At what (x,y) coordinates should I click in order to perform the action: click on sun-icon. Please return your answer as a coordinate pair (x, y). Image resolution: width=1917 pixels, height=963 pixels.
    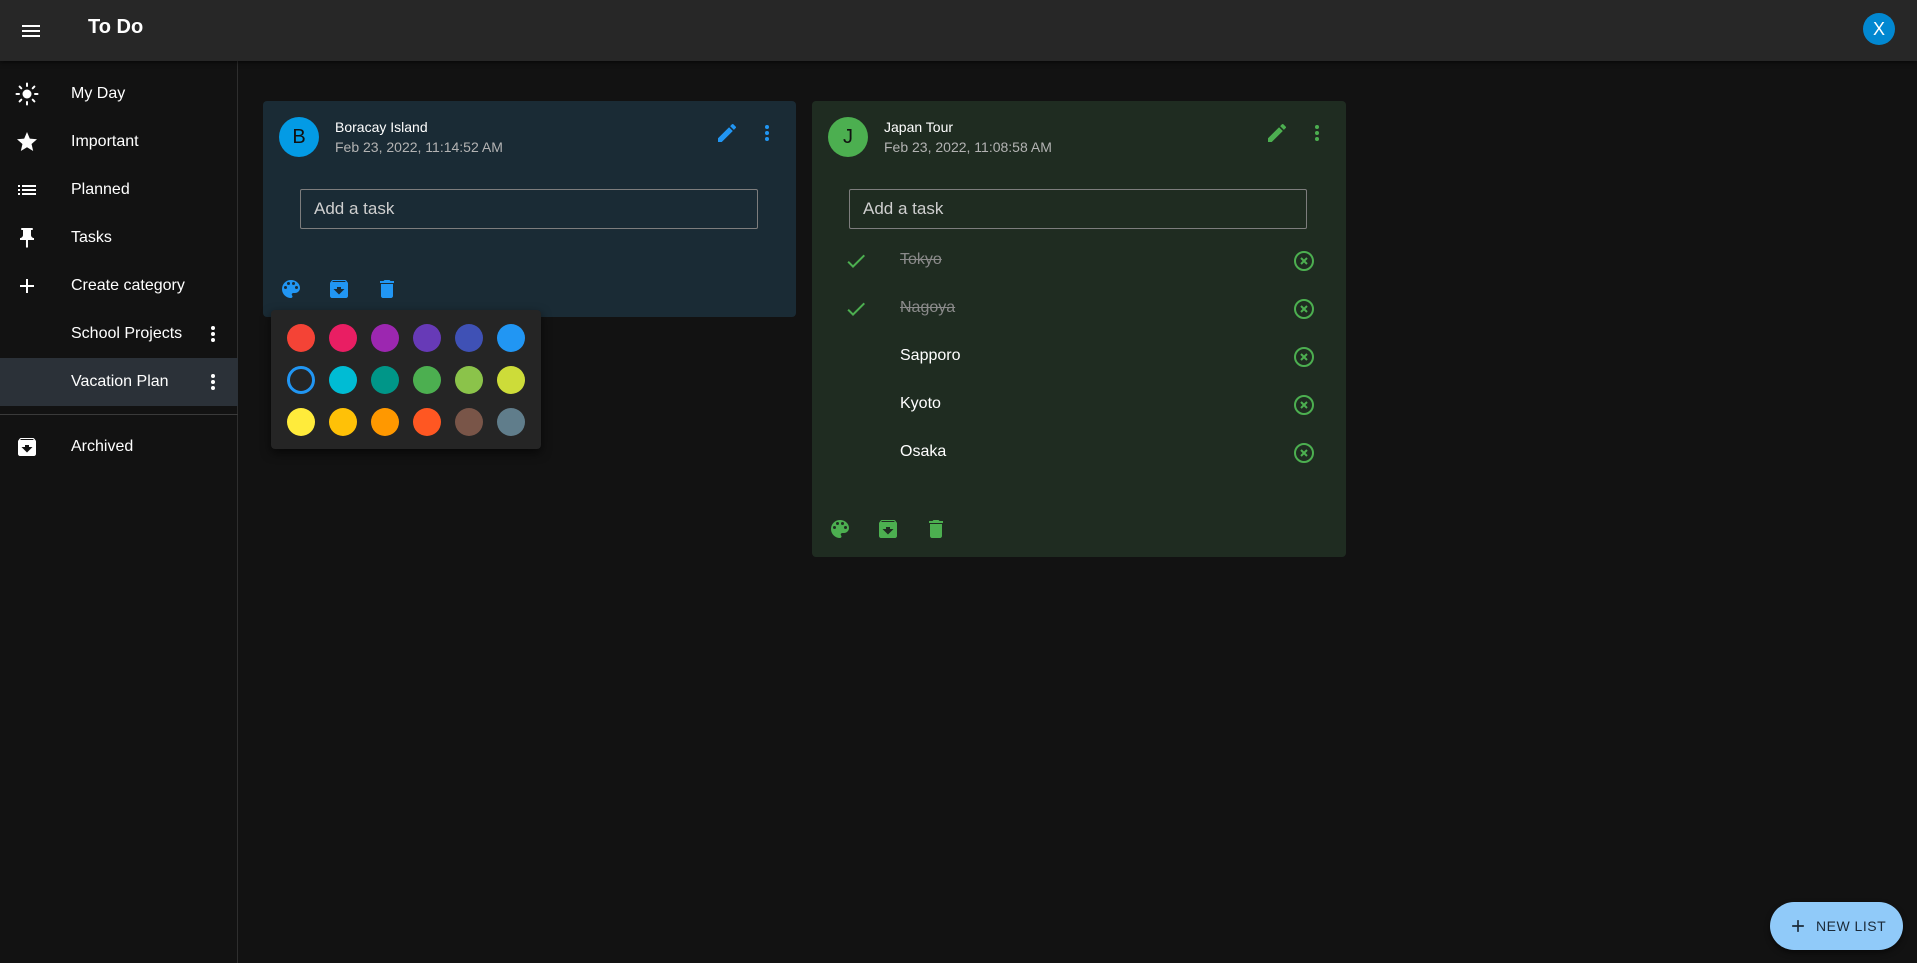
    Looking at the image, I should click on (27, 94).